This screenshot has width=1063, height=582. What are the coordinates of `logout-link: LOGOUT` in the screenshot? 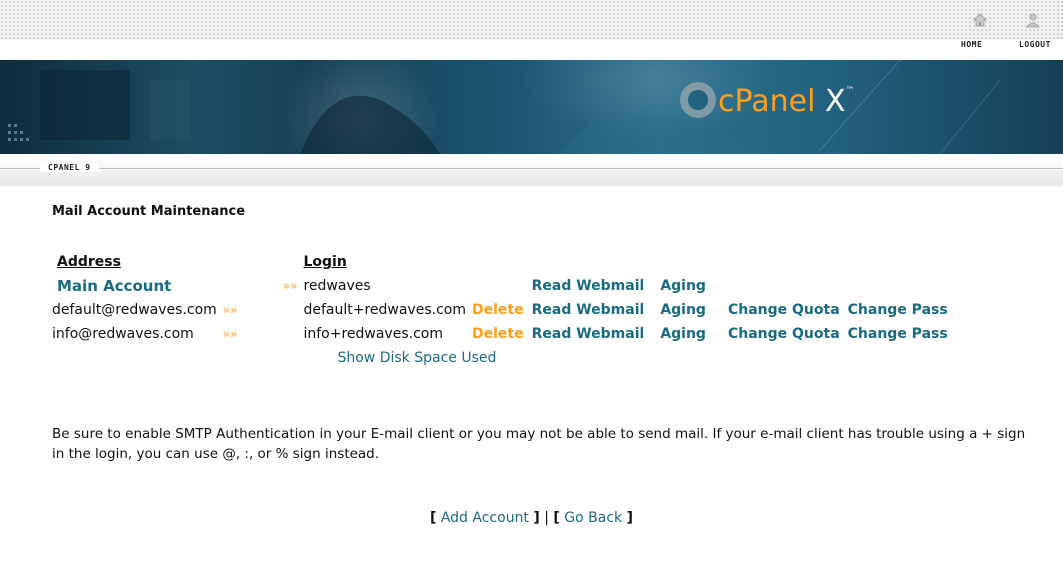 It's located at (1035, 44).